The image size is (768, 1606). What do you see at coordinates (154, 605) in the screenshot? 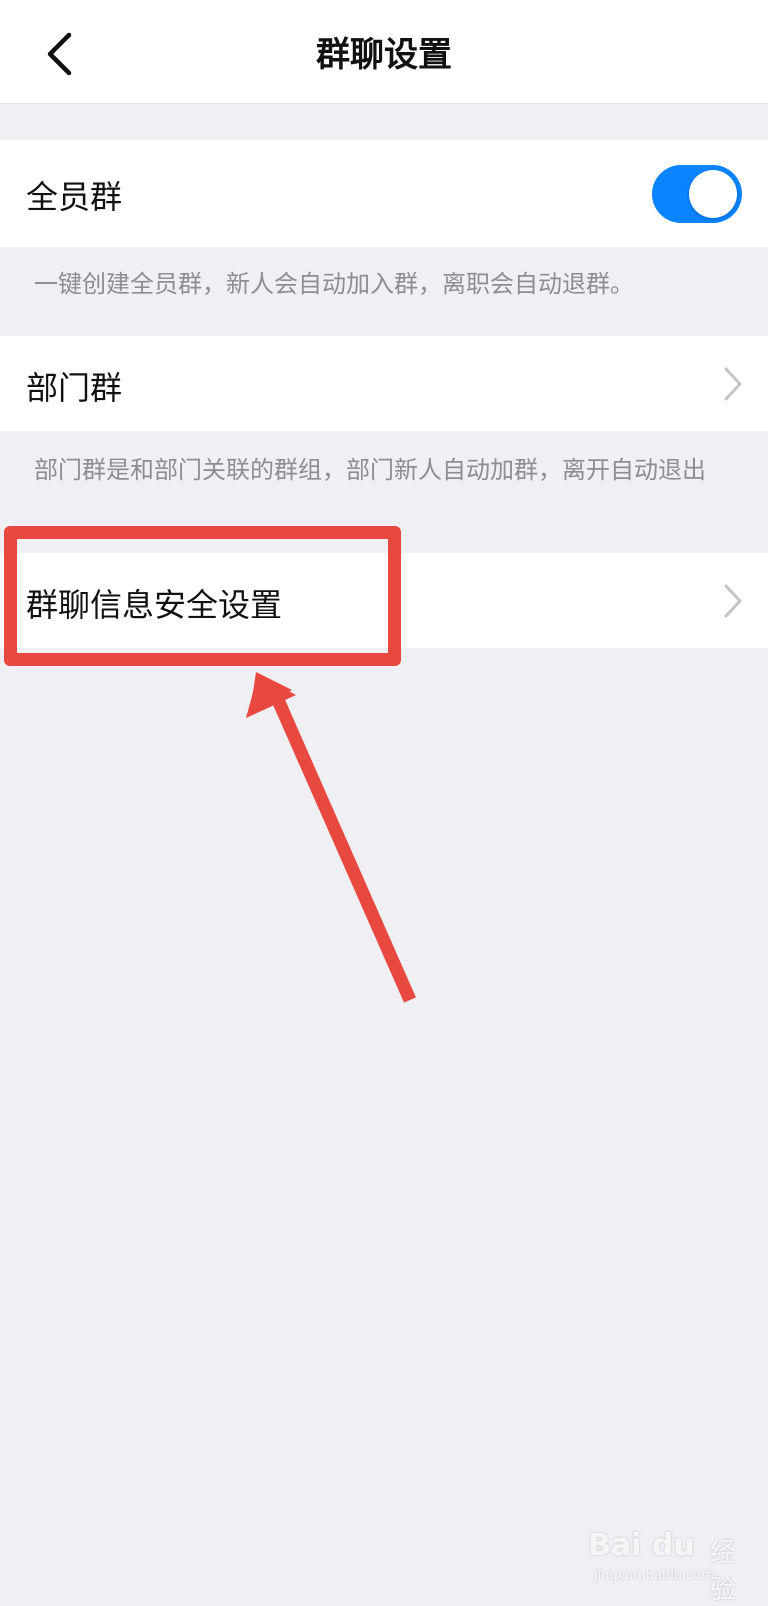
I see `security-settings-label: 群聊信息安全设置` at bounding box center [154, 605].